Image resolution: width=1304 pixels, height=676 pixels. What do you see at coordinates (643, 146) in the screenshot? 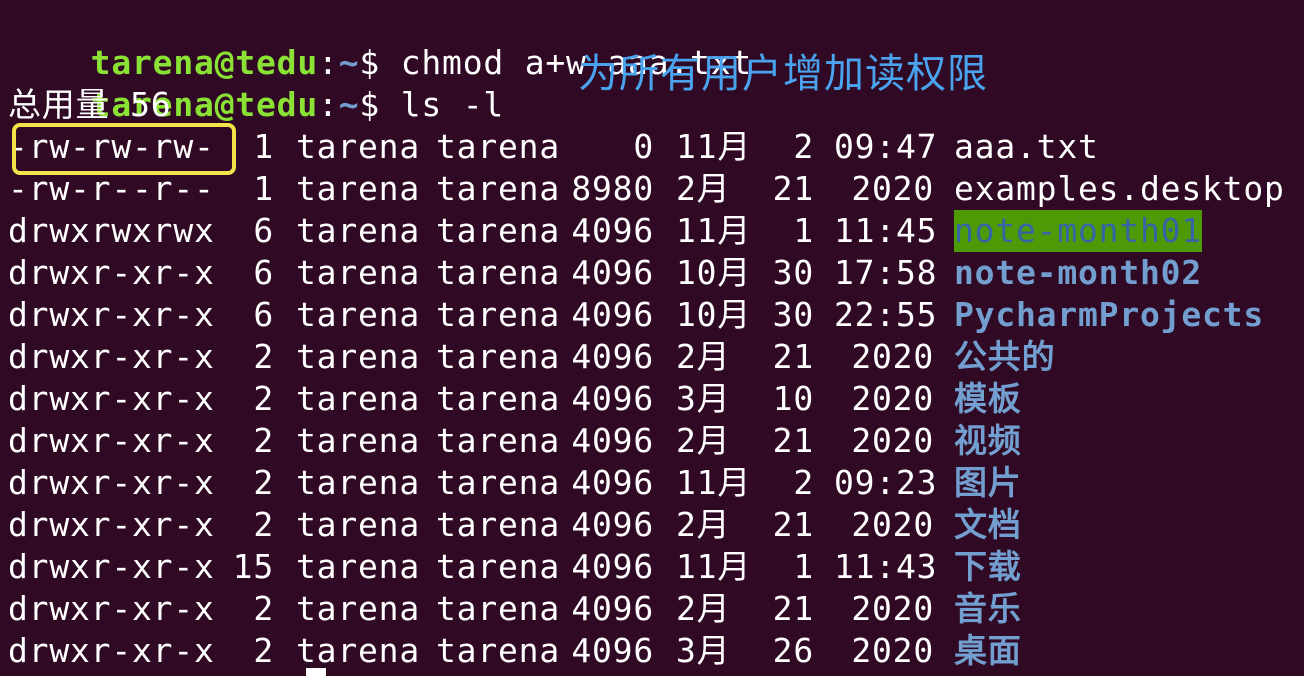
I see `file-size: 0` at bounding box center [643, 146].